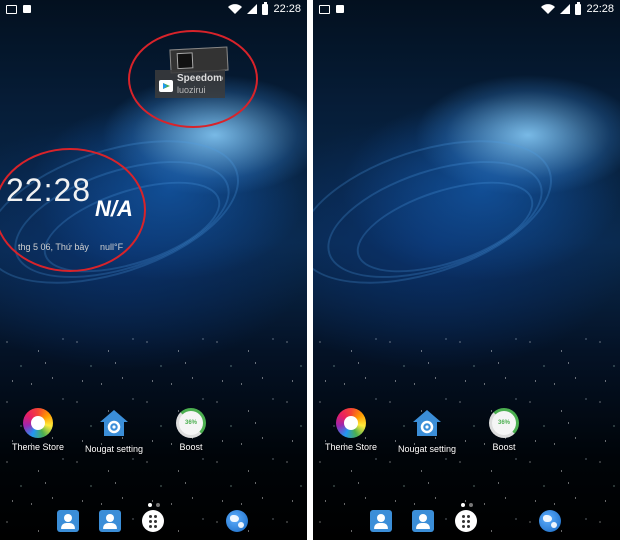  I want to click on widget-drag-preview: Speedome luozirui, so click(192, 73).